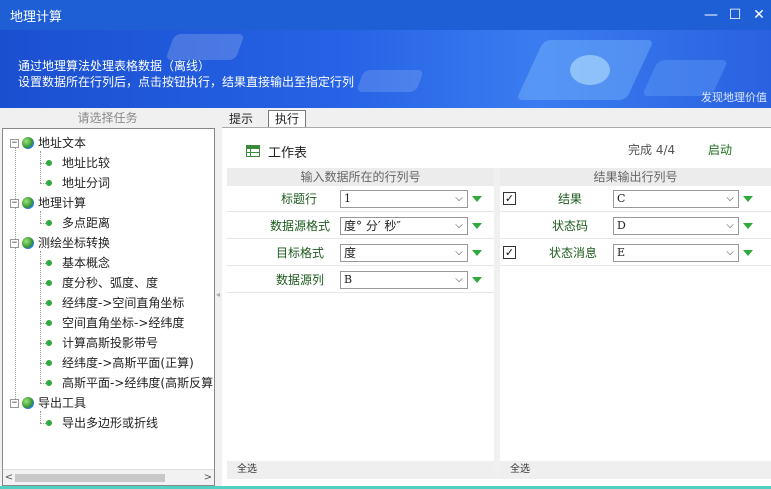  What do you see at coordinates (759, 15) in the screenshot?
I see `close-button: ✕` at bounding box center [759, 15].